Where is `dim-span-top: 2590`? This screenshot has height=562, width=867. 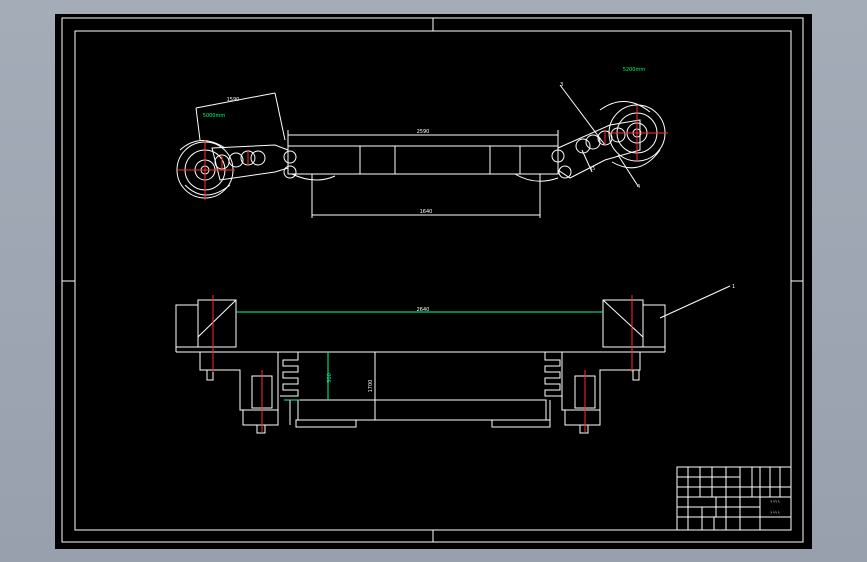
dim-span-top: 2590 is located at coordinates (423, 132).